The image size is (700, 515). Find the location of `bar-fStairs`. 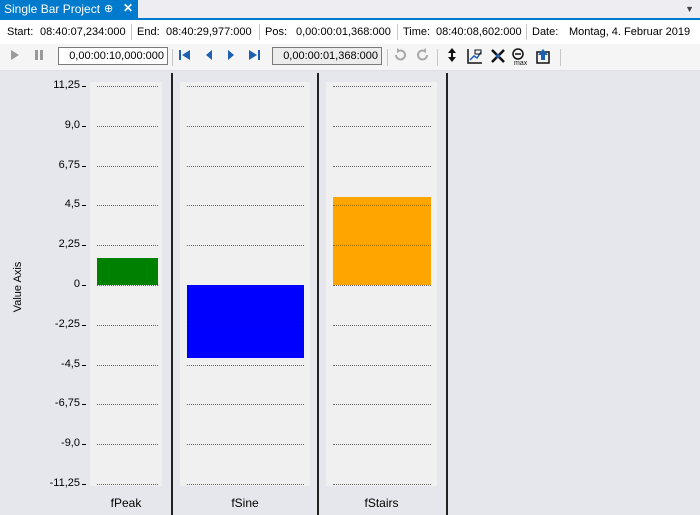

bar-fStairs is located at coordinates (382, 241).